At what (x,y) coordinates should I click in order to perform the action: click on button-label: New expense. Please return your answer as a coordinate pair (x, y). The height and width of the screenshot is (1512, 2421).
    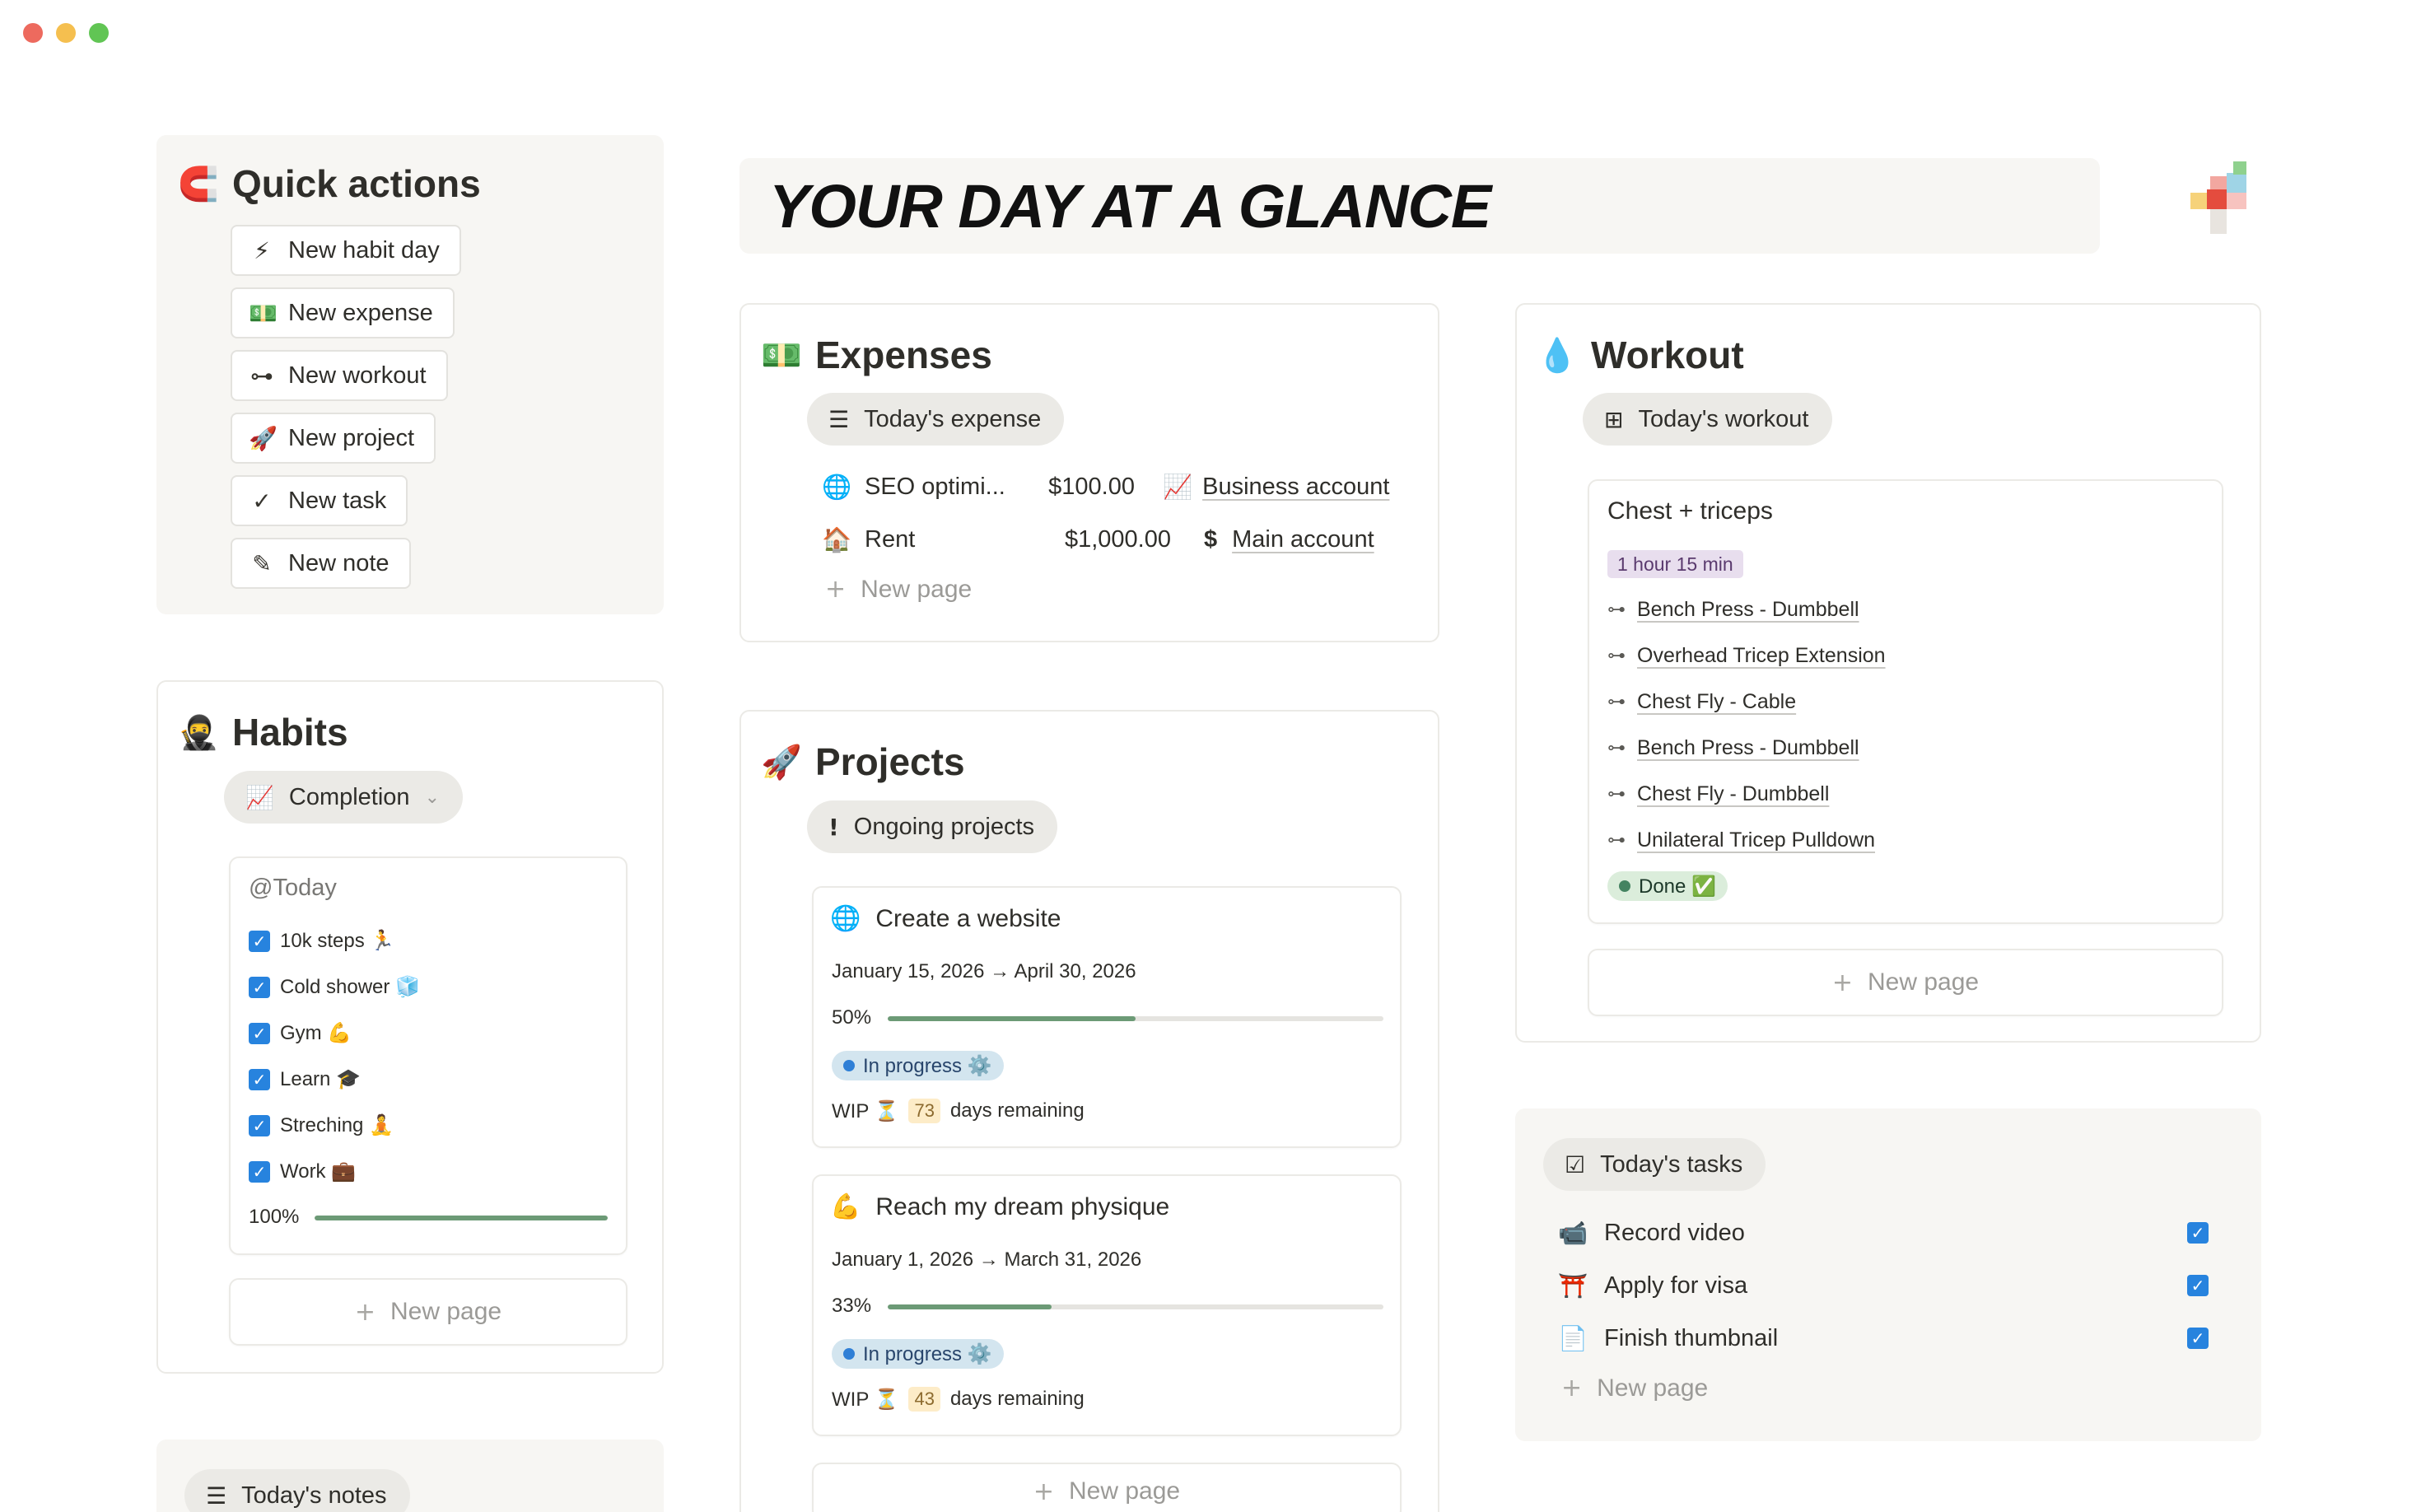
    Looking at the image, I should click on (360, 312).